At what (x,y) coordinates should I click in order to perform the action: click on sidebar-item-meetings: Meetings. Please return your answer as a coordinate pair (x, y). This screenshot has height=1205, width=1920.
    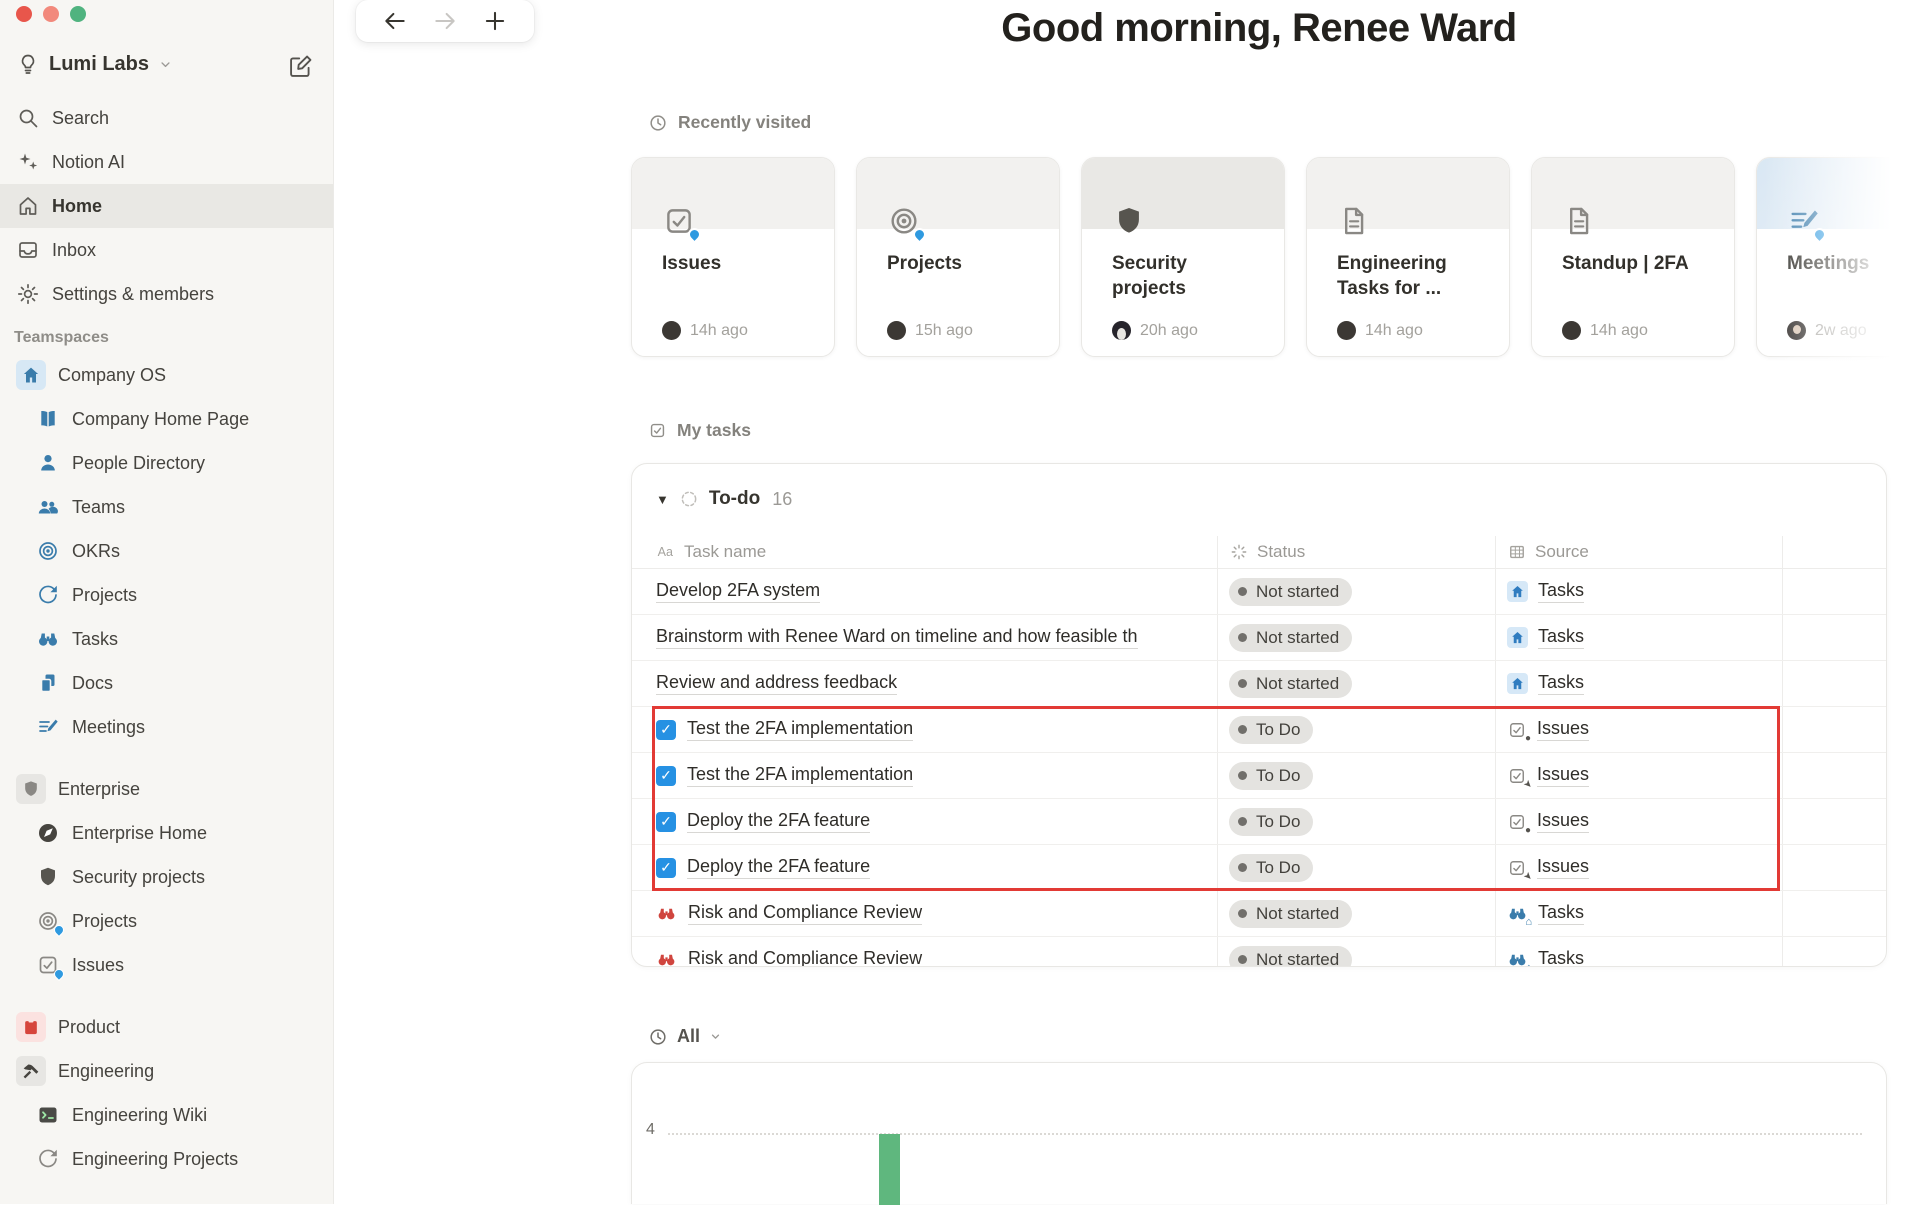
    Looking at the image, I should click on (166, 727).